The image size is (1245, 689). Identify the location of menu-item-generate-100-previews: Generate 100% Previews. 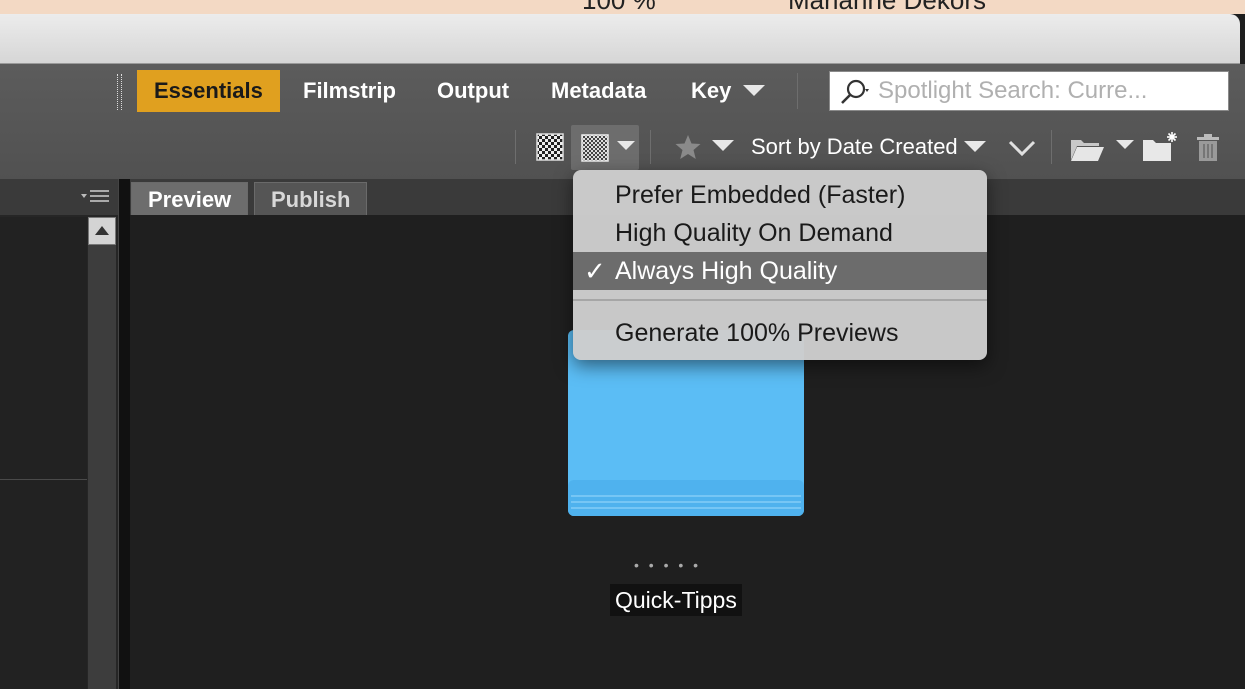
(780, 333).